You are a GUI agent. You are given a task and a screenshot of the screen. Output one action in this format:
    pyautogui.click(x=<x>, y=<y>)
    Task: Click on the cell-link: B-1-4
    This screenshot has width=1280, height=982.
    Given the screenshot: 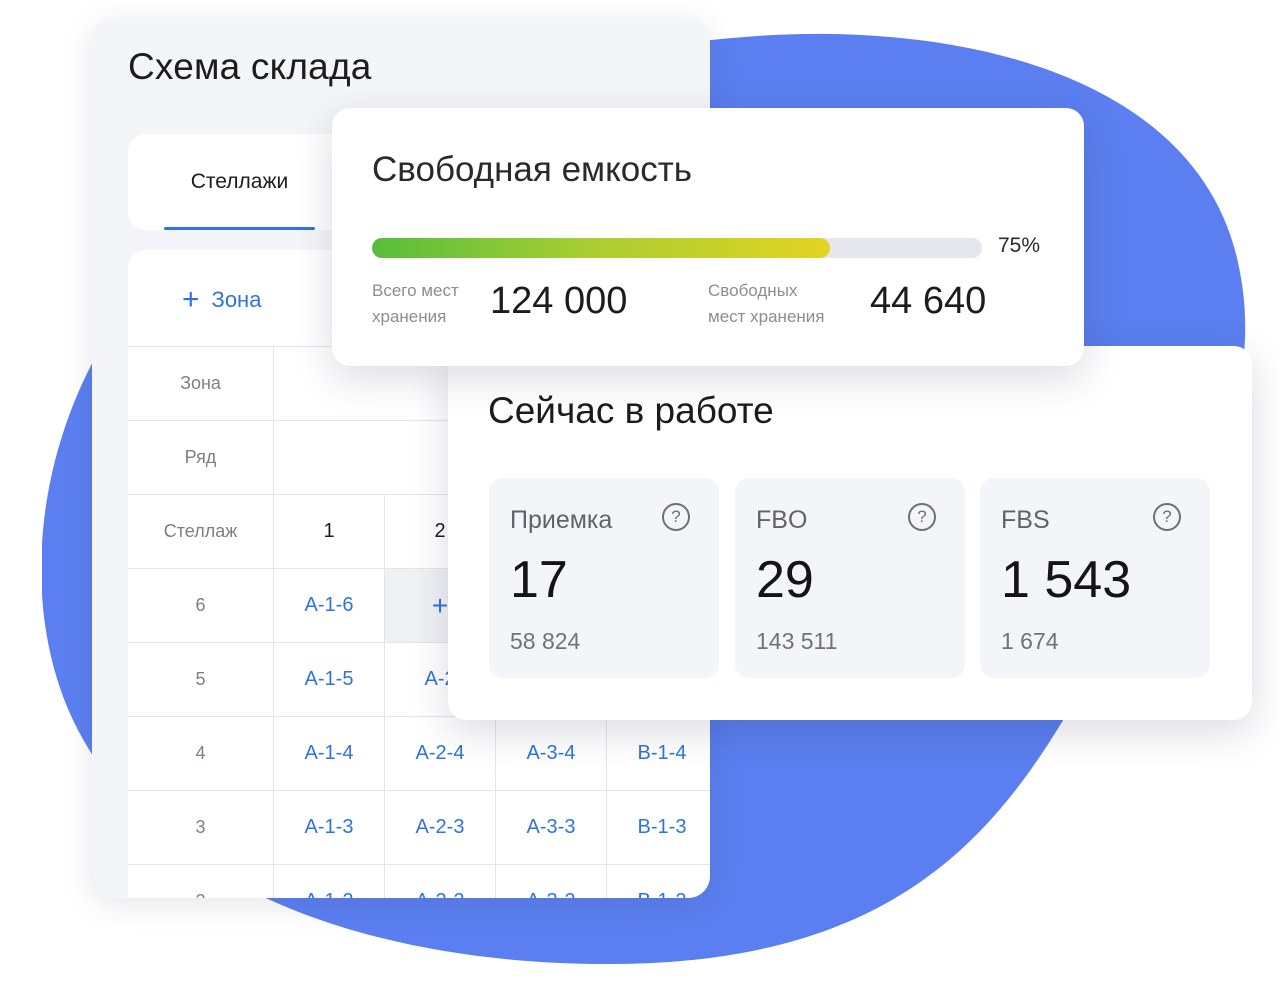 What is the action you would take?
    pyautogui.click(x=658, y=753)
    